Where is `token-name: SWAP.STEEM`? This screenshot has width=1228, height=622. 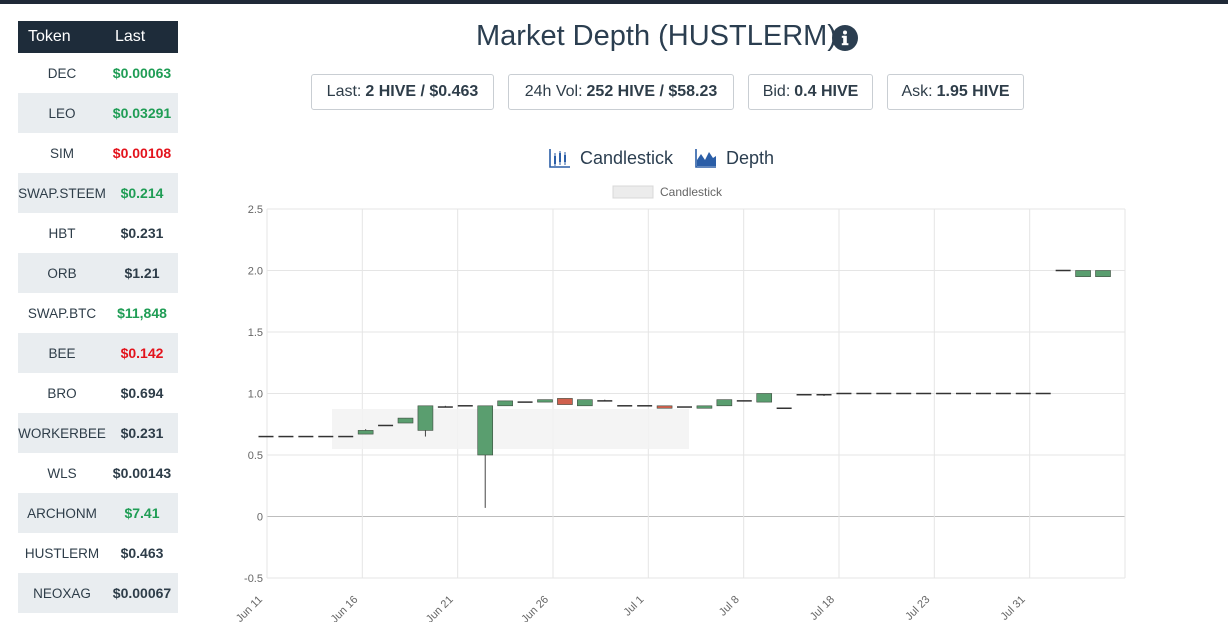
token-name: SWAP.STEEM is located at coordinates (62, 193).